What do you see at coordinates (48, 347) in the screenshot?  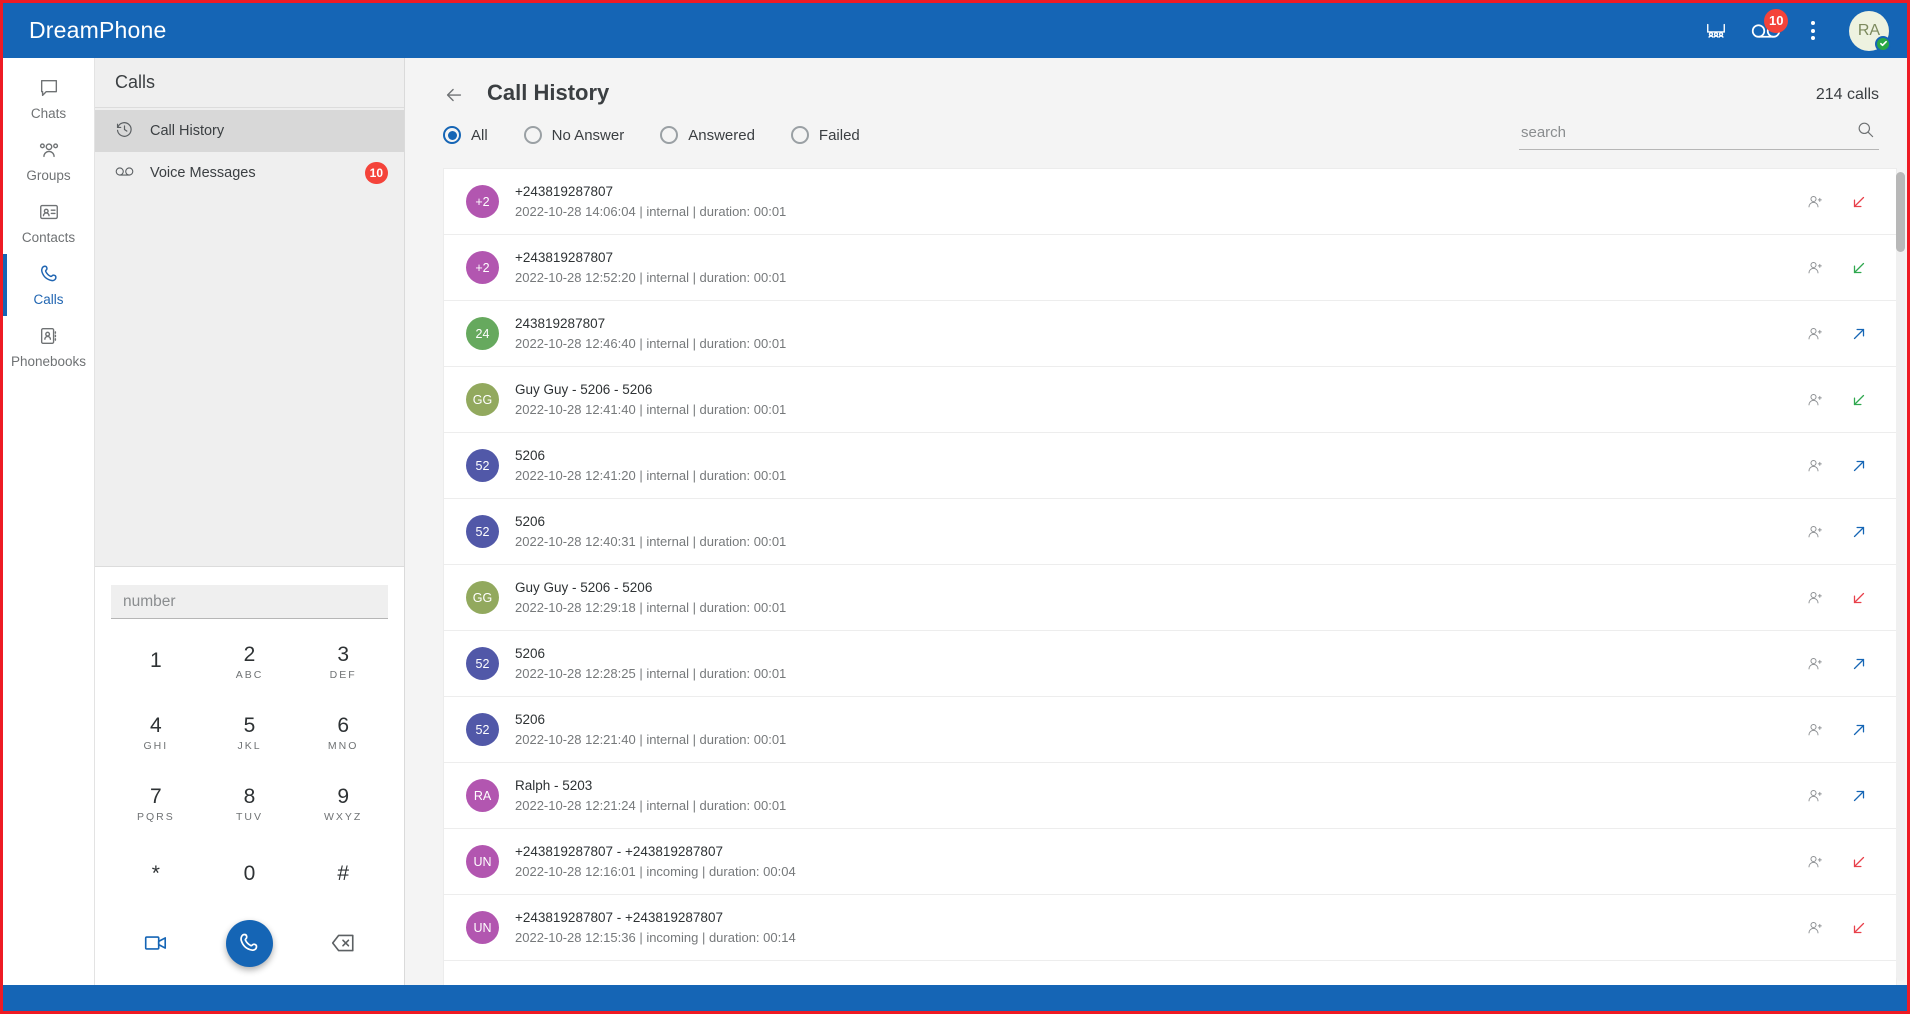 I see `sidebar-item-phonebooks: Phonebooks` at bounding box center [48, 347].